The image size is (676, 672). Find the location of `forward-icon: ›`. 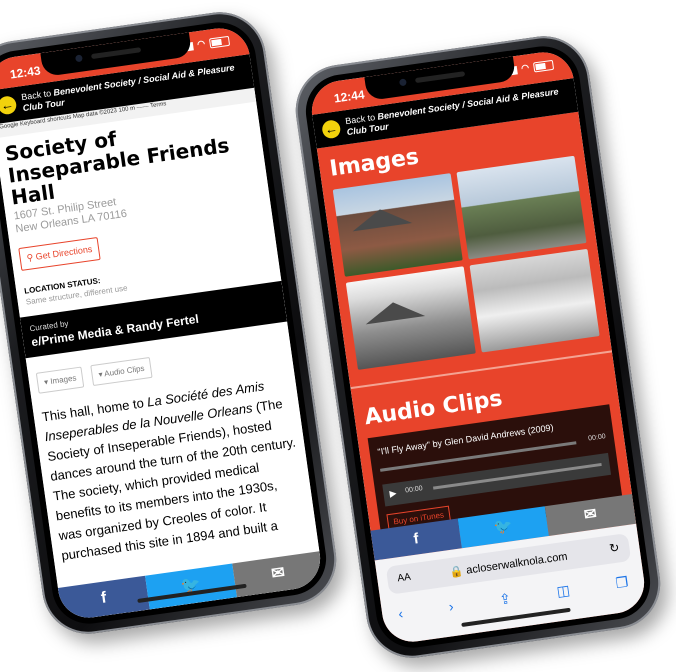

forward-icon: › is located at coordinates (451, 606).